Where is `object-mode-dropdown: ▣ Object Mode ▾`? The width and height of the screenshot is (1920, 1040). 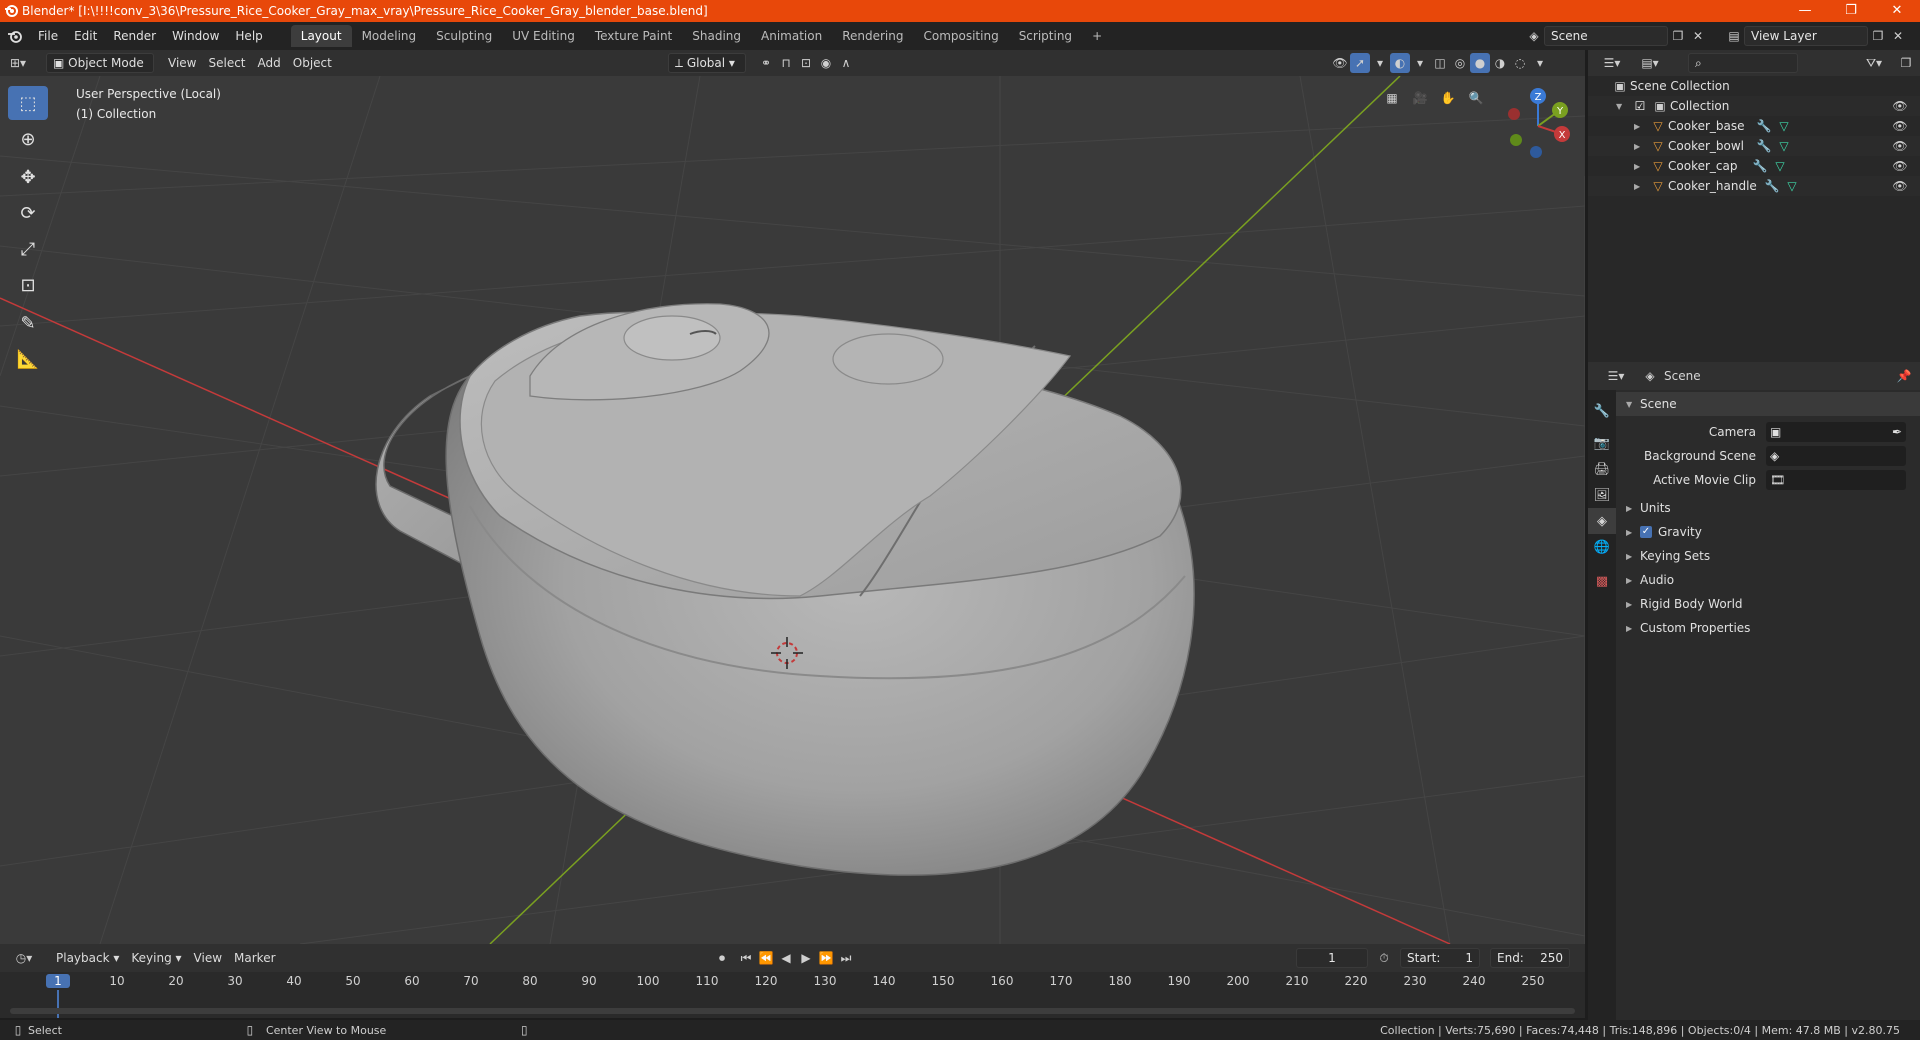 object-mode-dropdown: ▣ Object Mode ▾ is located at coordinates (100, 70).